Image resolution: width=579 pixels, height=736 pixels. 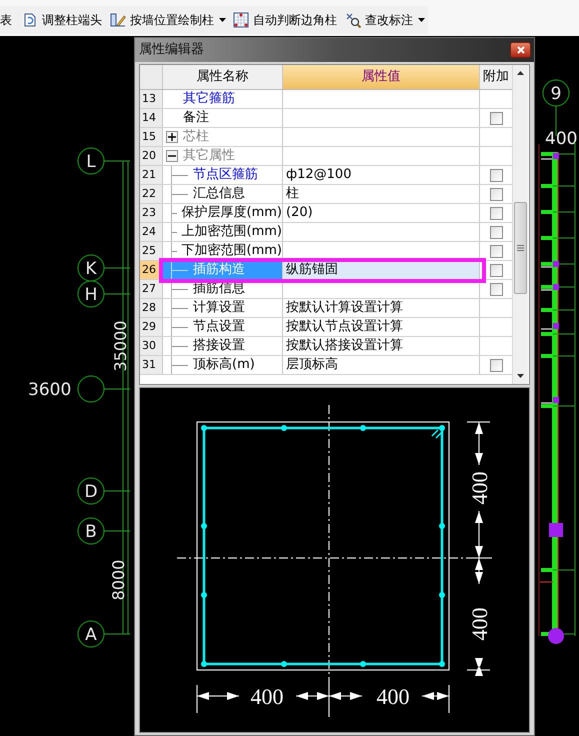 I want to click on row-number: 23, so click(x=151, y=213).